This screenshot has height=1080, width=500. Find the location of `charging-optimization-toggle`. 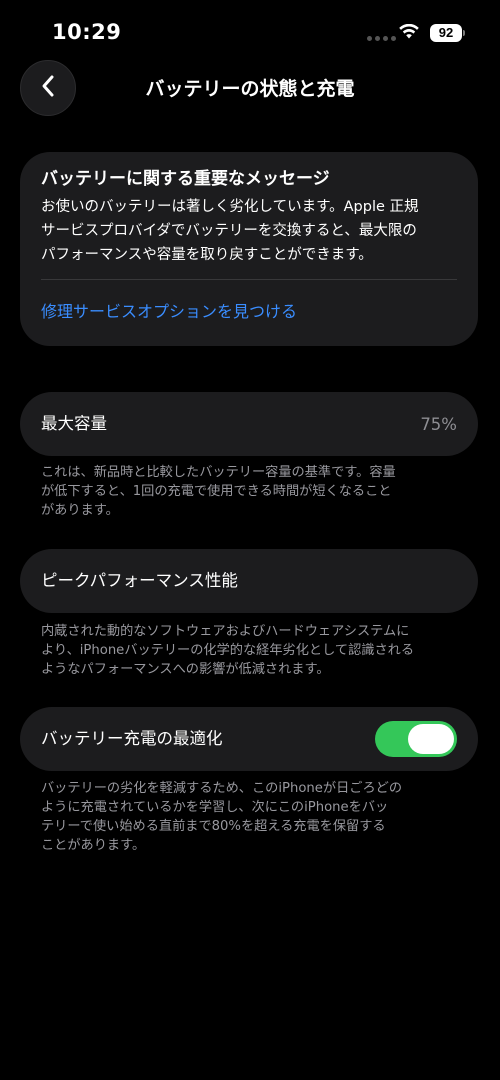

charging-optimization-toggle is located at coordinates (416, 739).